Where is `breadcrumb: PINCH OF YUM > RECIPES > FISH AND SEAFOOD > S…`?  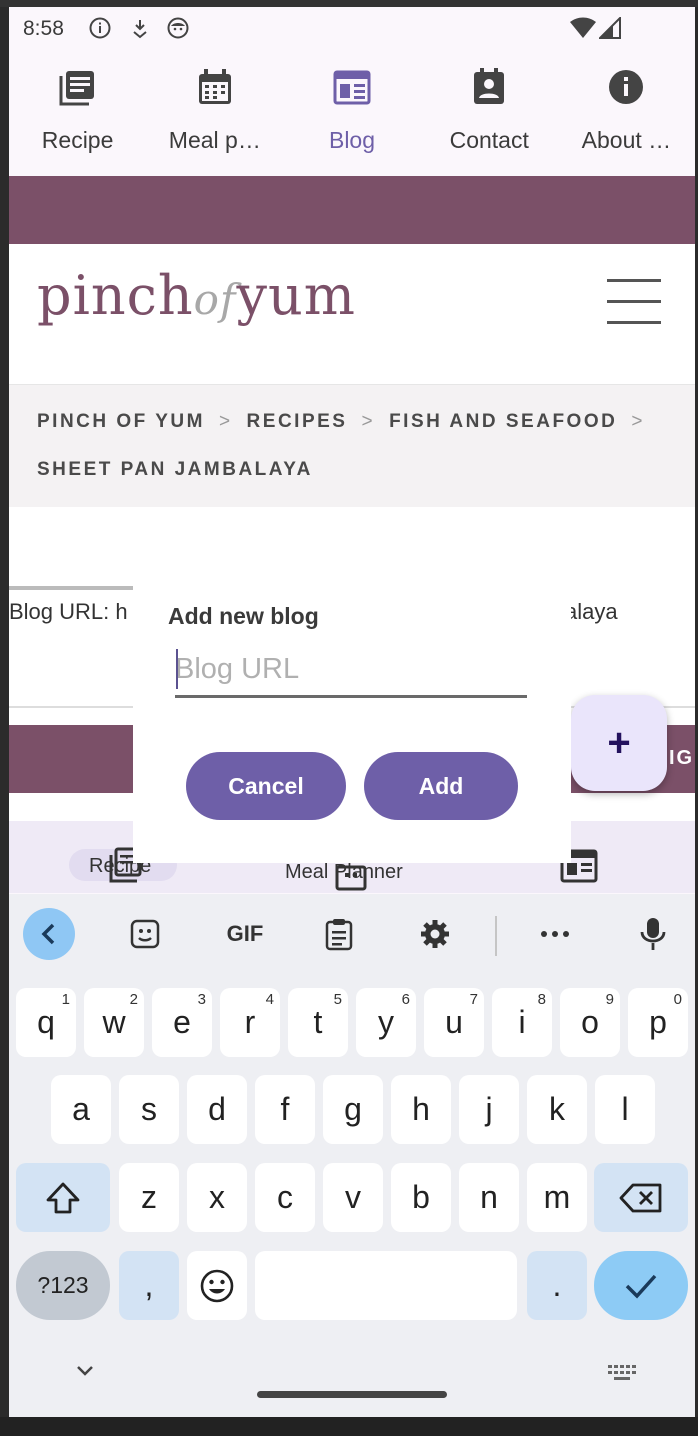 breadcrumb: PINCH OF YUM > RECIPES > FISH AND SEAFOOD > S… is located at coordinates (352, 445).